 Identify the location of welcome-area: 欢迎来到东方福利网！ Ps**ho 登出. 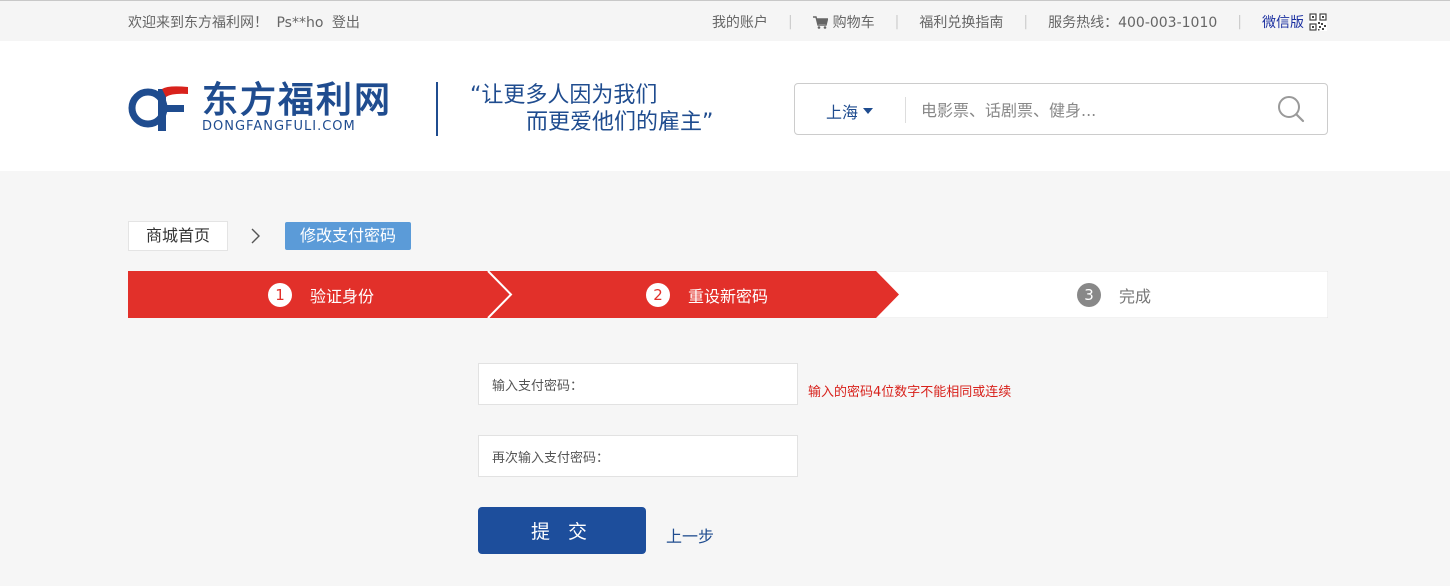
(246, 22).